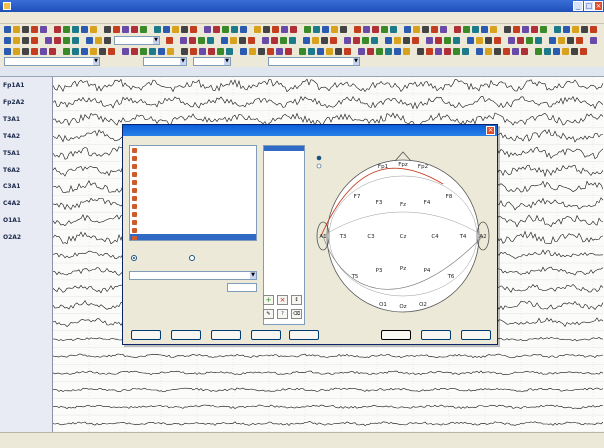  Describe the element at coordinates (26, 154) in the screenshot. I see `channel-label: T5A1` at that location.